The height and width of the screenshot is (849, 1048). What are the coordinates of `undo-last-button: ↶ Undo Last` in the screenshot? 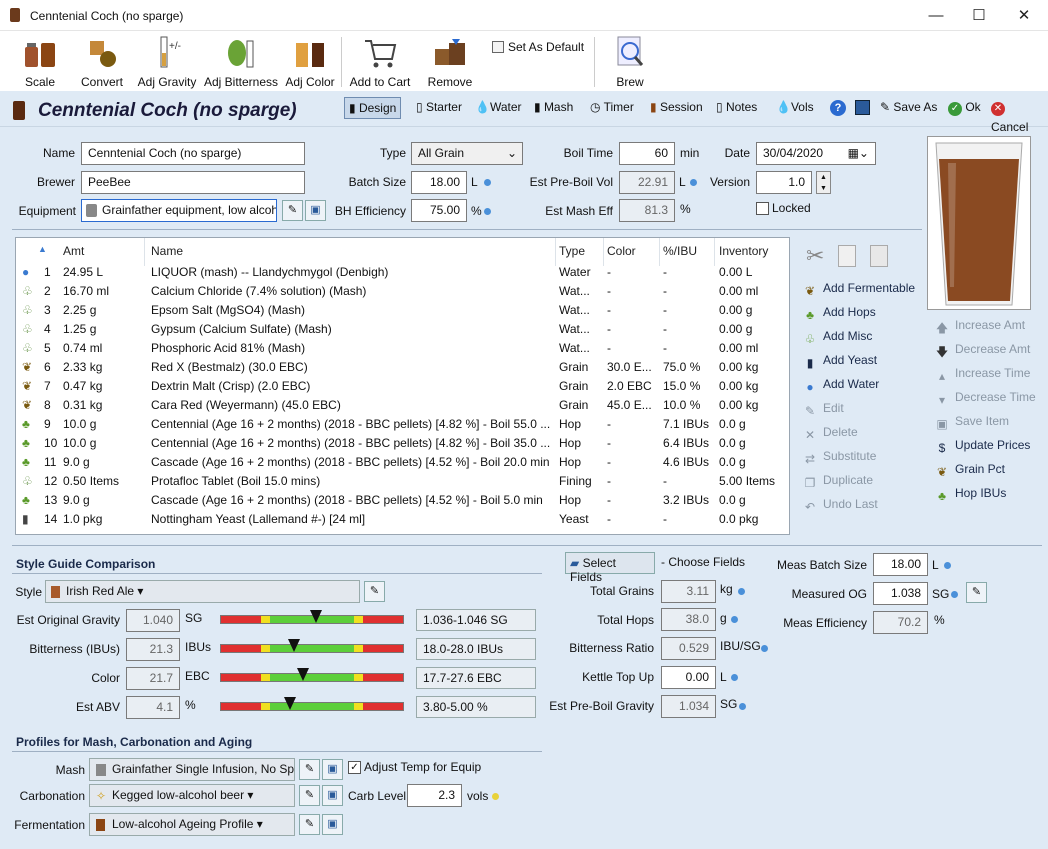 It's located at (840, 504).